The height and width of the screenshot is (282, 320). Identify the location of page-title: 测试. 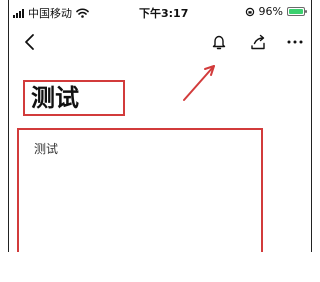
(55, 98).